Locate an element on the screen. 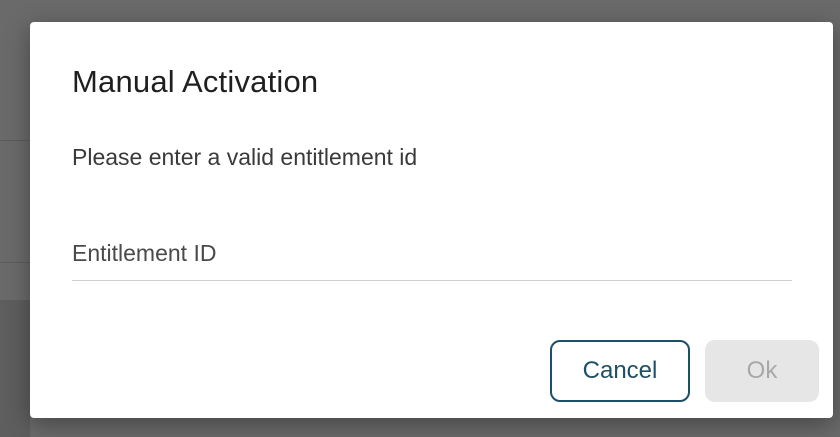 This screenshot has height=437, width=840. ok-button: Ok is located at coordinates (762, 371).